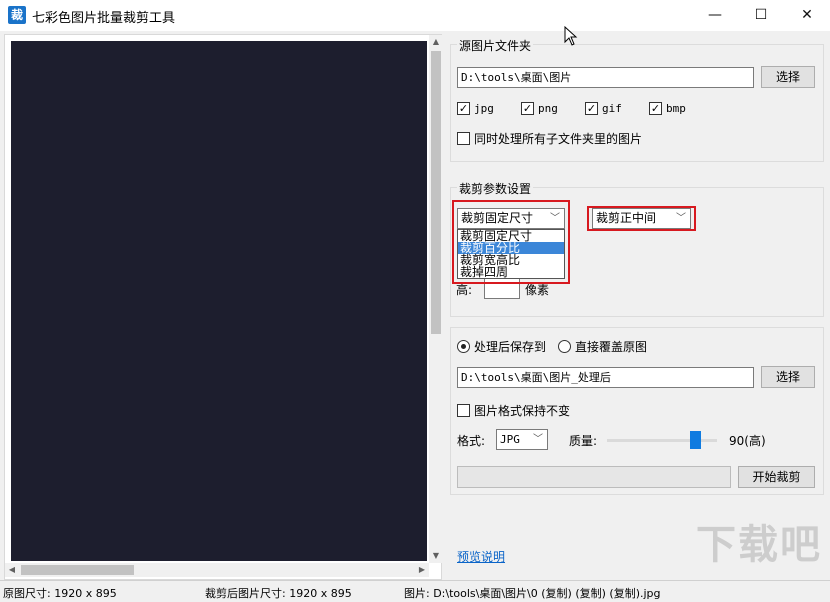 This screenshot has width=830, height=602. I want to click on scroll-down-icon: ▼, so click(436, 556).